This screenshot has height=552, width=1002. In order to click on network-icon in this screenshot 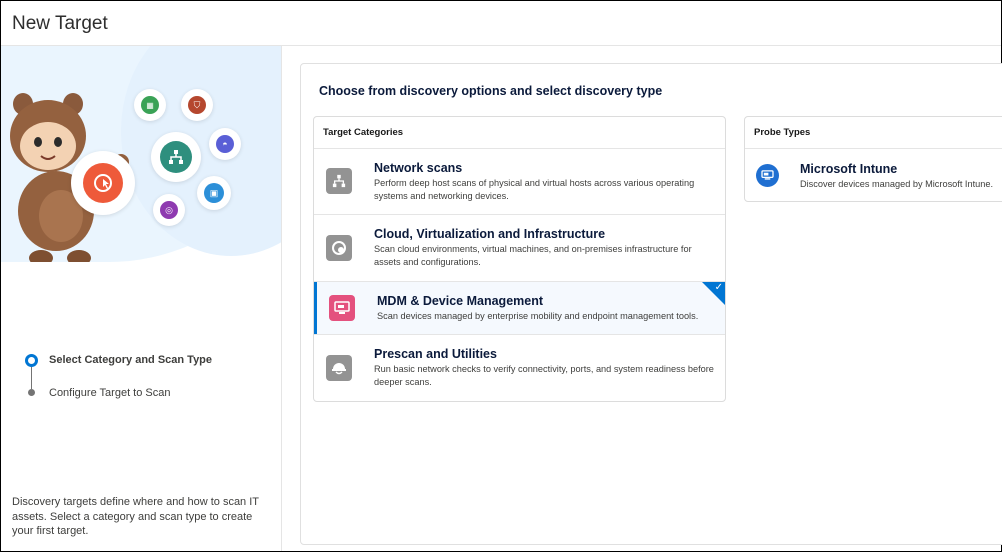, I will do `click(339, 181)`.